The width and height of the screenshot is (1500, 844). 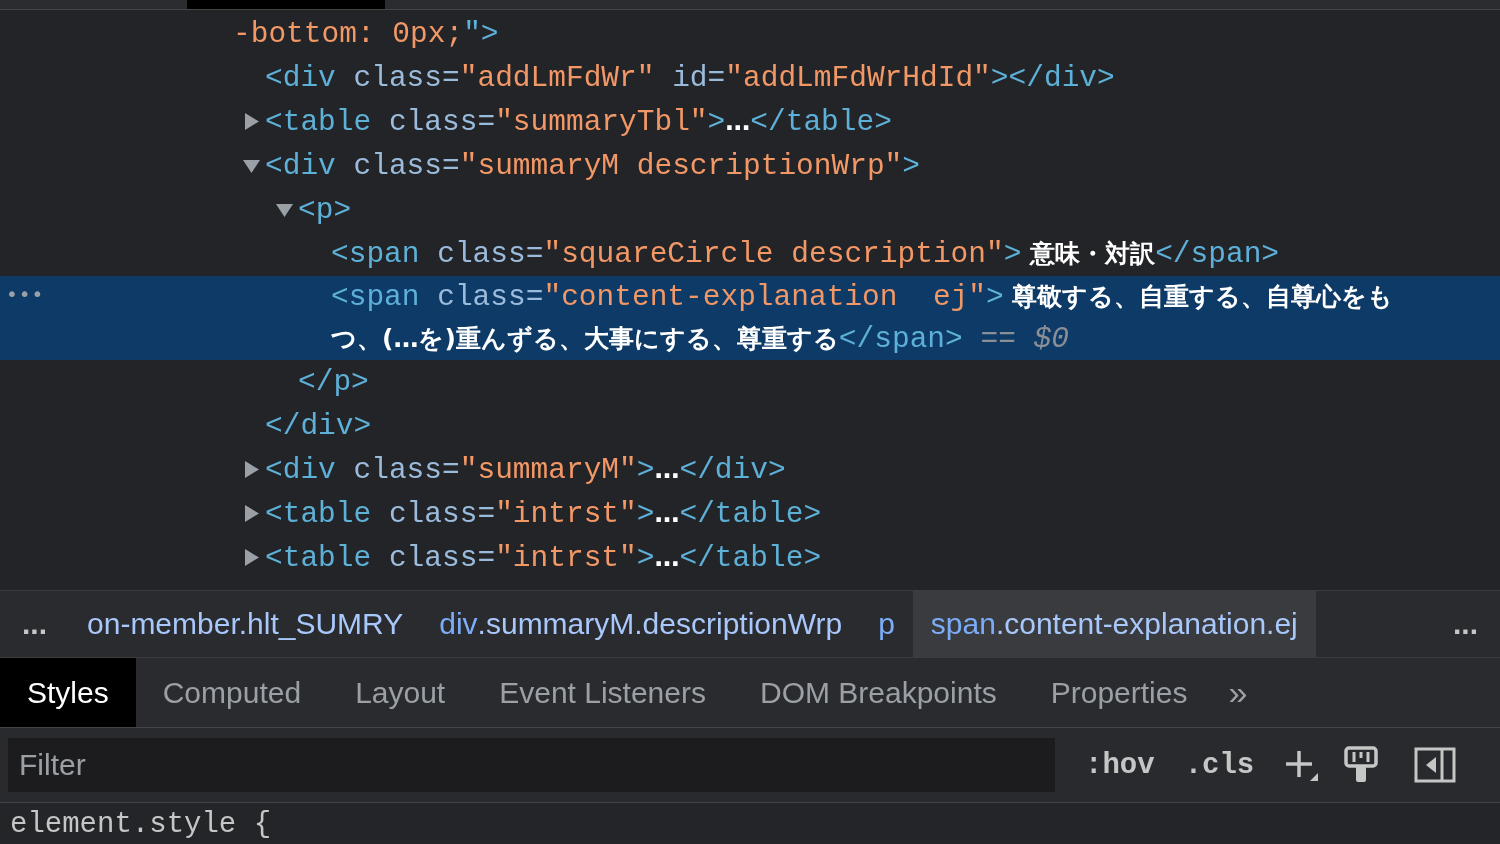 I want to click on code-line: <div class="summaryM descriptionWrp">, so click(x=592, y=166).